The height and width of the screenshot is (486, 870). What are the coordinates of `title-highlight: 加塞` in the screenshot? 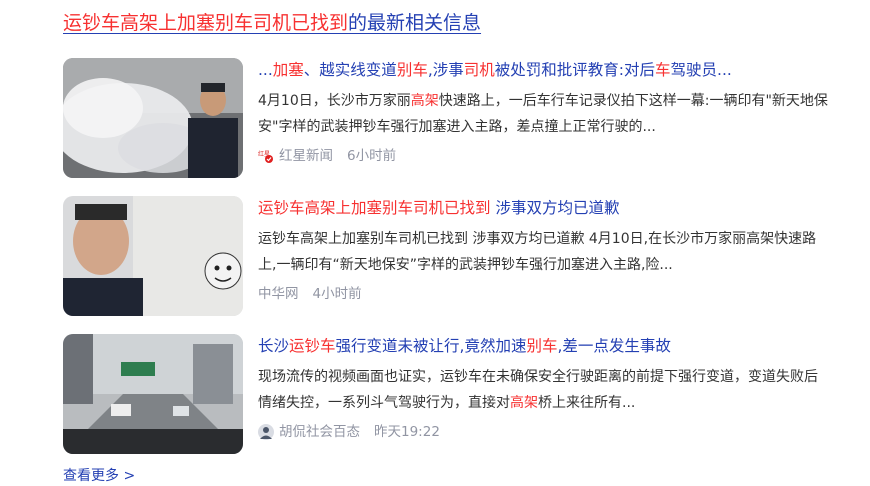 It's located at (288, 70).